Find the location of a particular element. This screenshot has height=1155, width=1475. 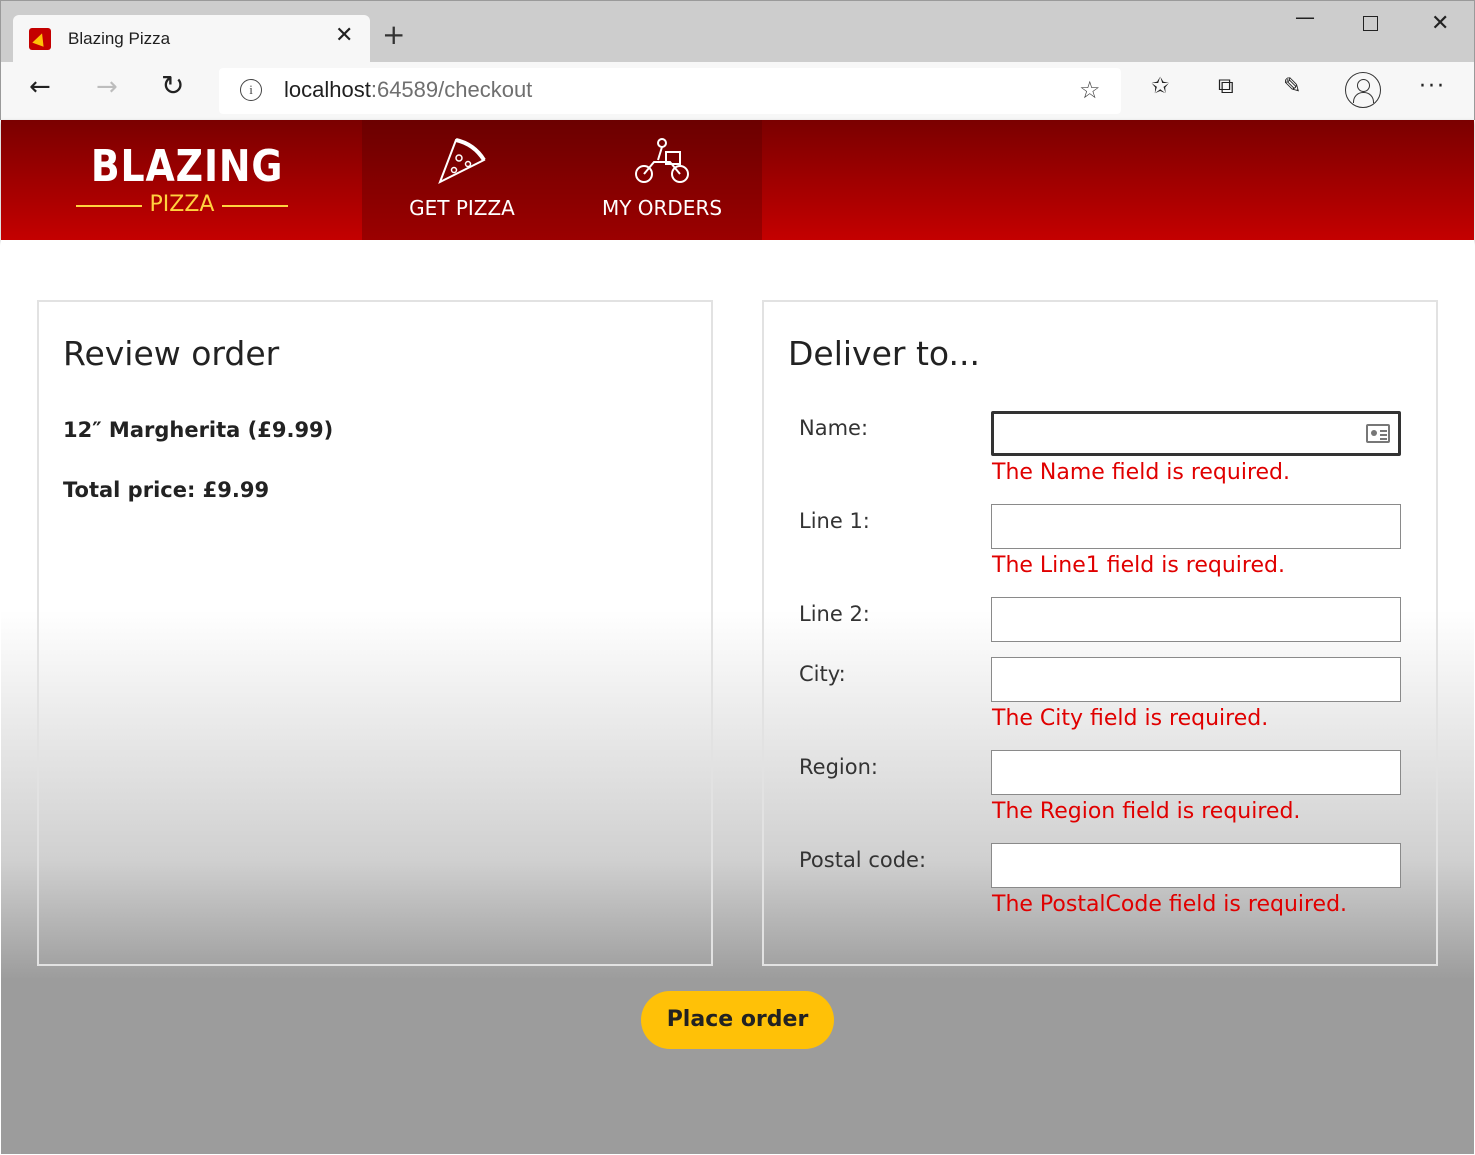

minimize-icon: — is located at coordinates (1305, 17).